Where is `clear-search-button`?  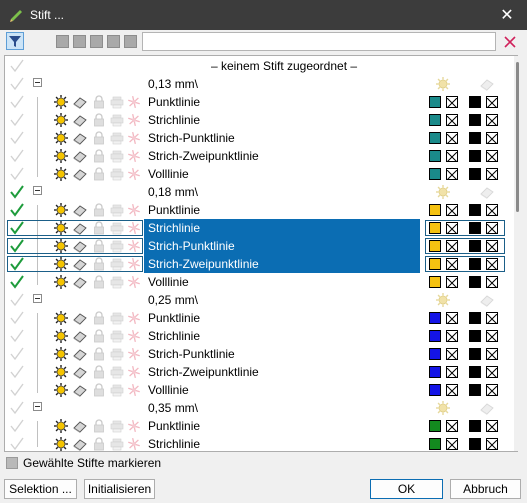
clear-search-button is located at coordinates (510, 41).